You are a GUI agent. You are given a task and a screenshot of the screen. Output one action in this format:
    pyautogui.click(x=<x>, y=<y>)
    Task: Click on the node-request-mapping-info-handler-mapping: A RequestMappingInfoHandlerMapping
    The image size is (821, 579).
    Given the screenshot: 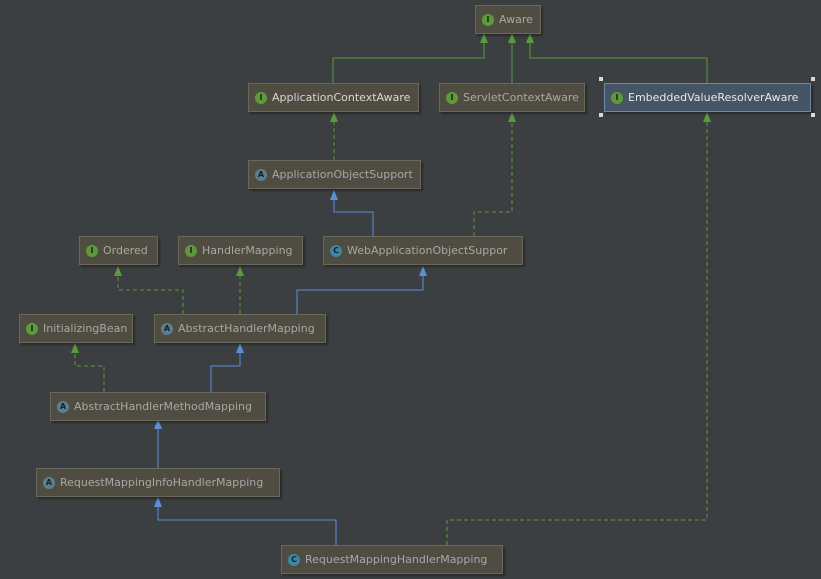 What is the action you would take?
    pyautogui.click(x=158, y=482)
    